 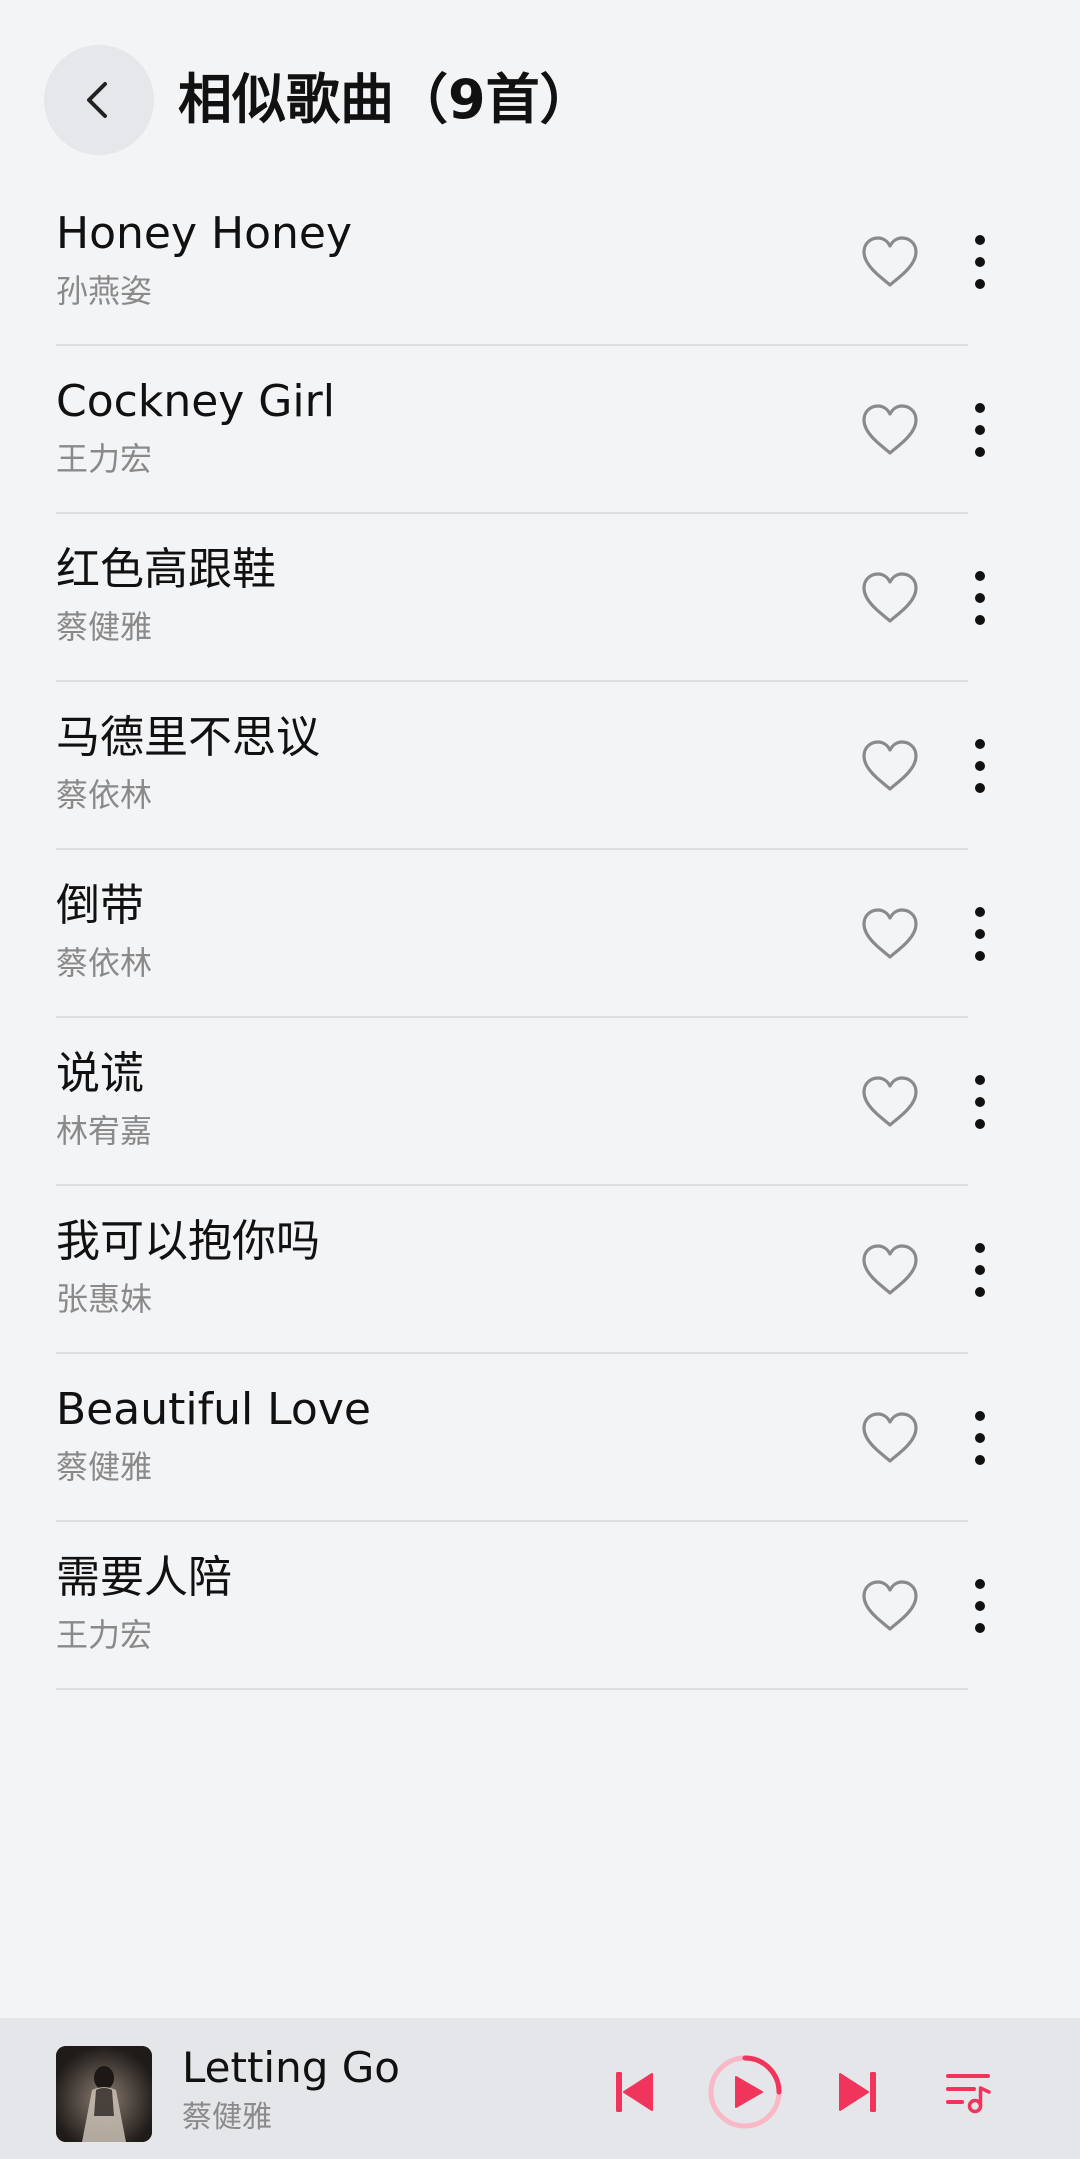 What do you see at coordinates (540, 598) in the screenshot?
I see `song-row: 红色高跟鞋 蔡健雅` at bounding box center [540, 598].